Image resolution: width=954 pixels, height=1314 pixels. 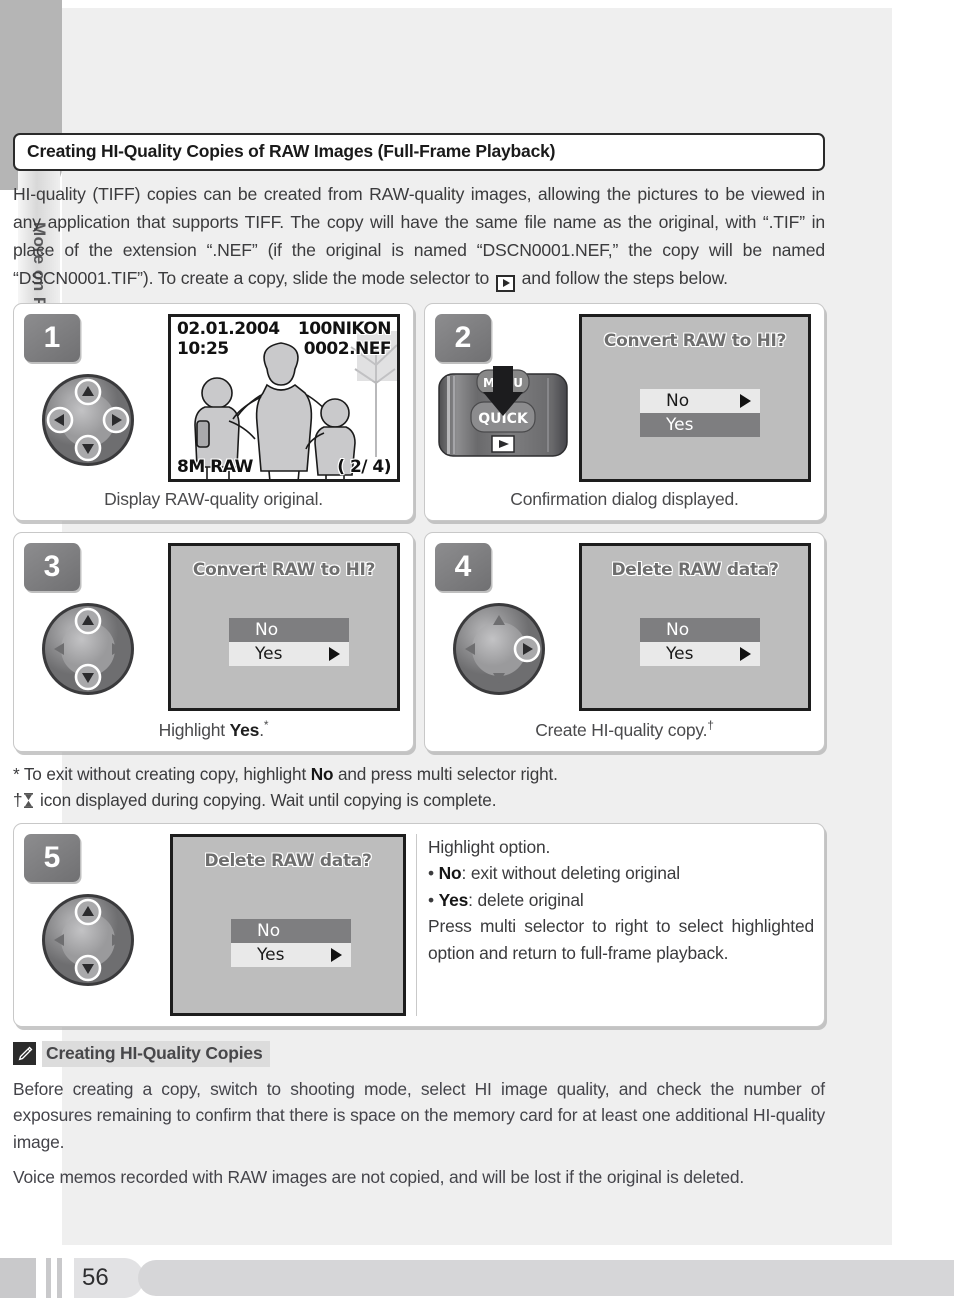 I want to click on footnote-star-post: and press multi selector right., so click(x=445, y=773).